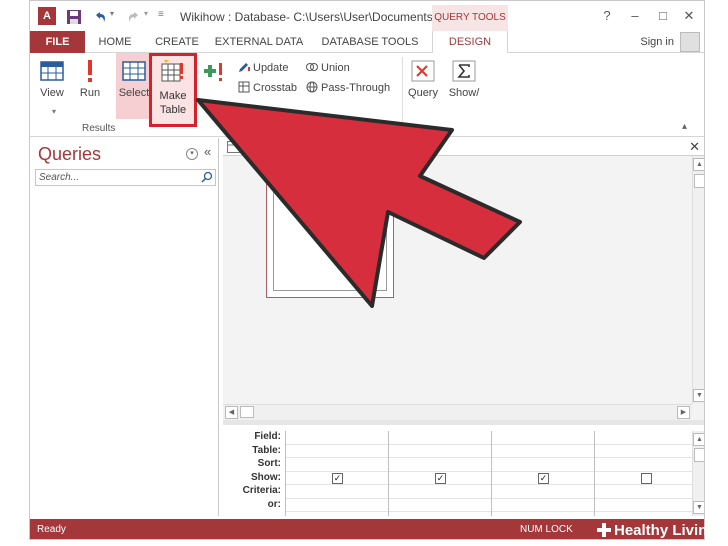  I want to click on design-vertical-scrollbar: ▲ ▼, so click(698, 280).